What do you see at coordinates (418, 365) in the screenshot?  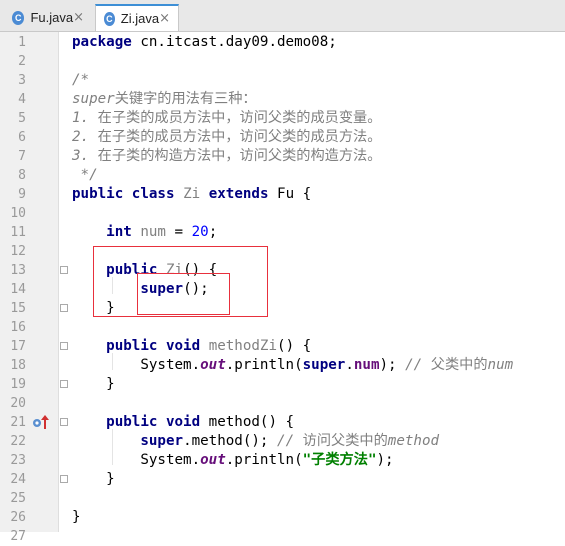 I see `code-token: //` at bounding box center [418, 365].